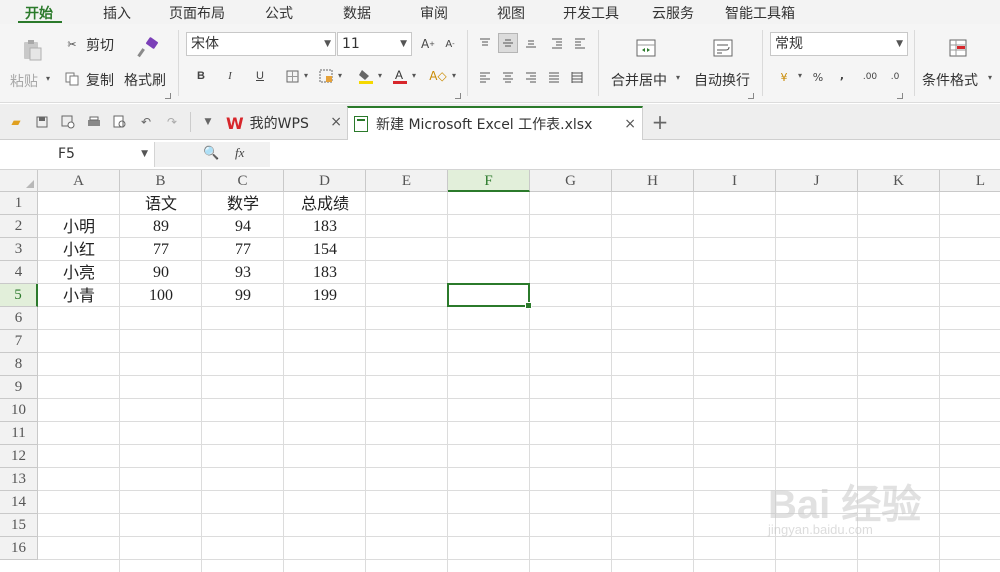  What do you see at coordinates (842, 75) in the screenshot?
I see `comma-button: ,` at bounding box center [842, 75].